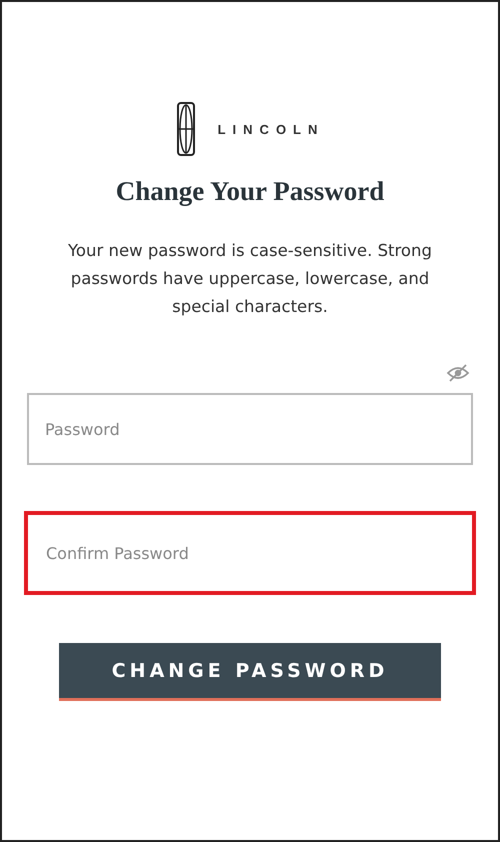 The width and height of the screenshot is (500, 842). I want to click on brand-name: LINCOLN, so click(271, 129).